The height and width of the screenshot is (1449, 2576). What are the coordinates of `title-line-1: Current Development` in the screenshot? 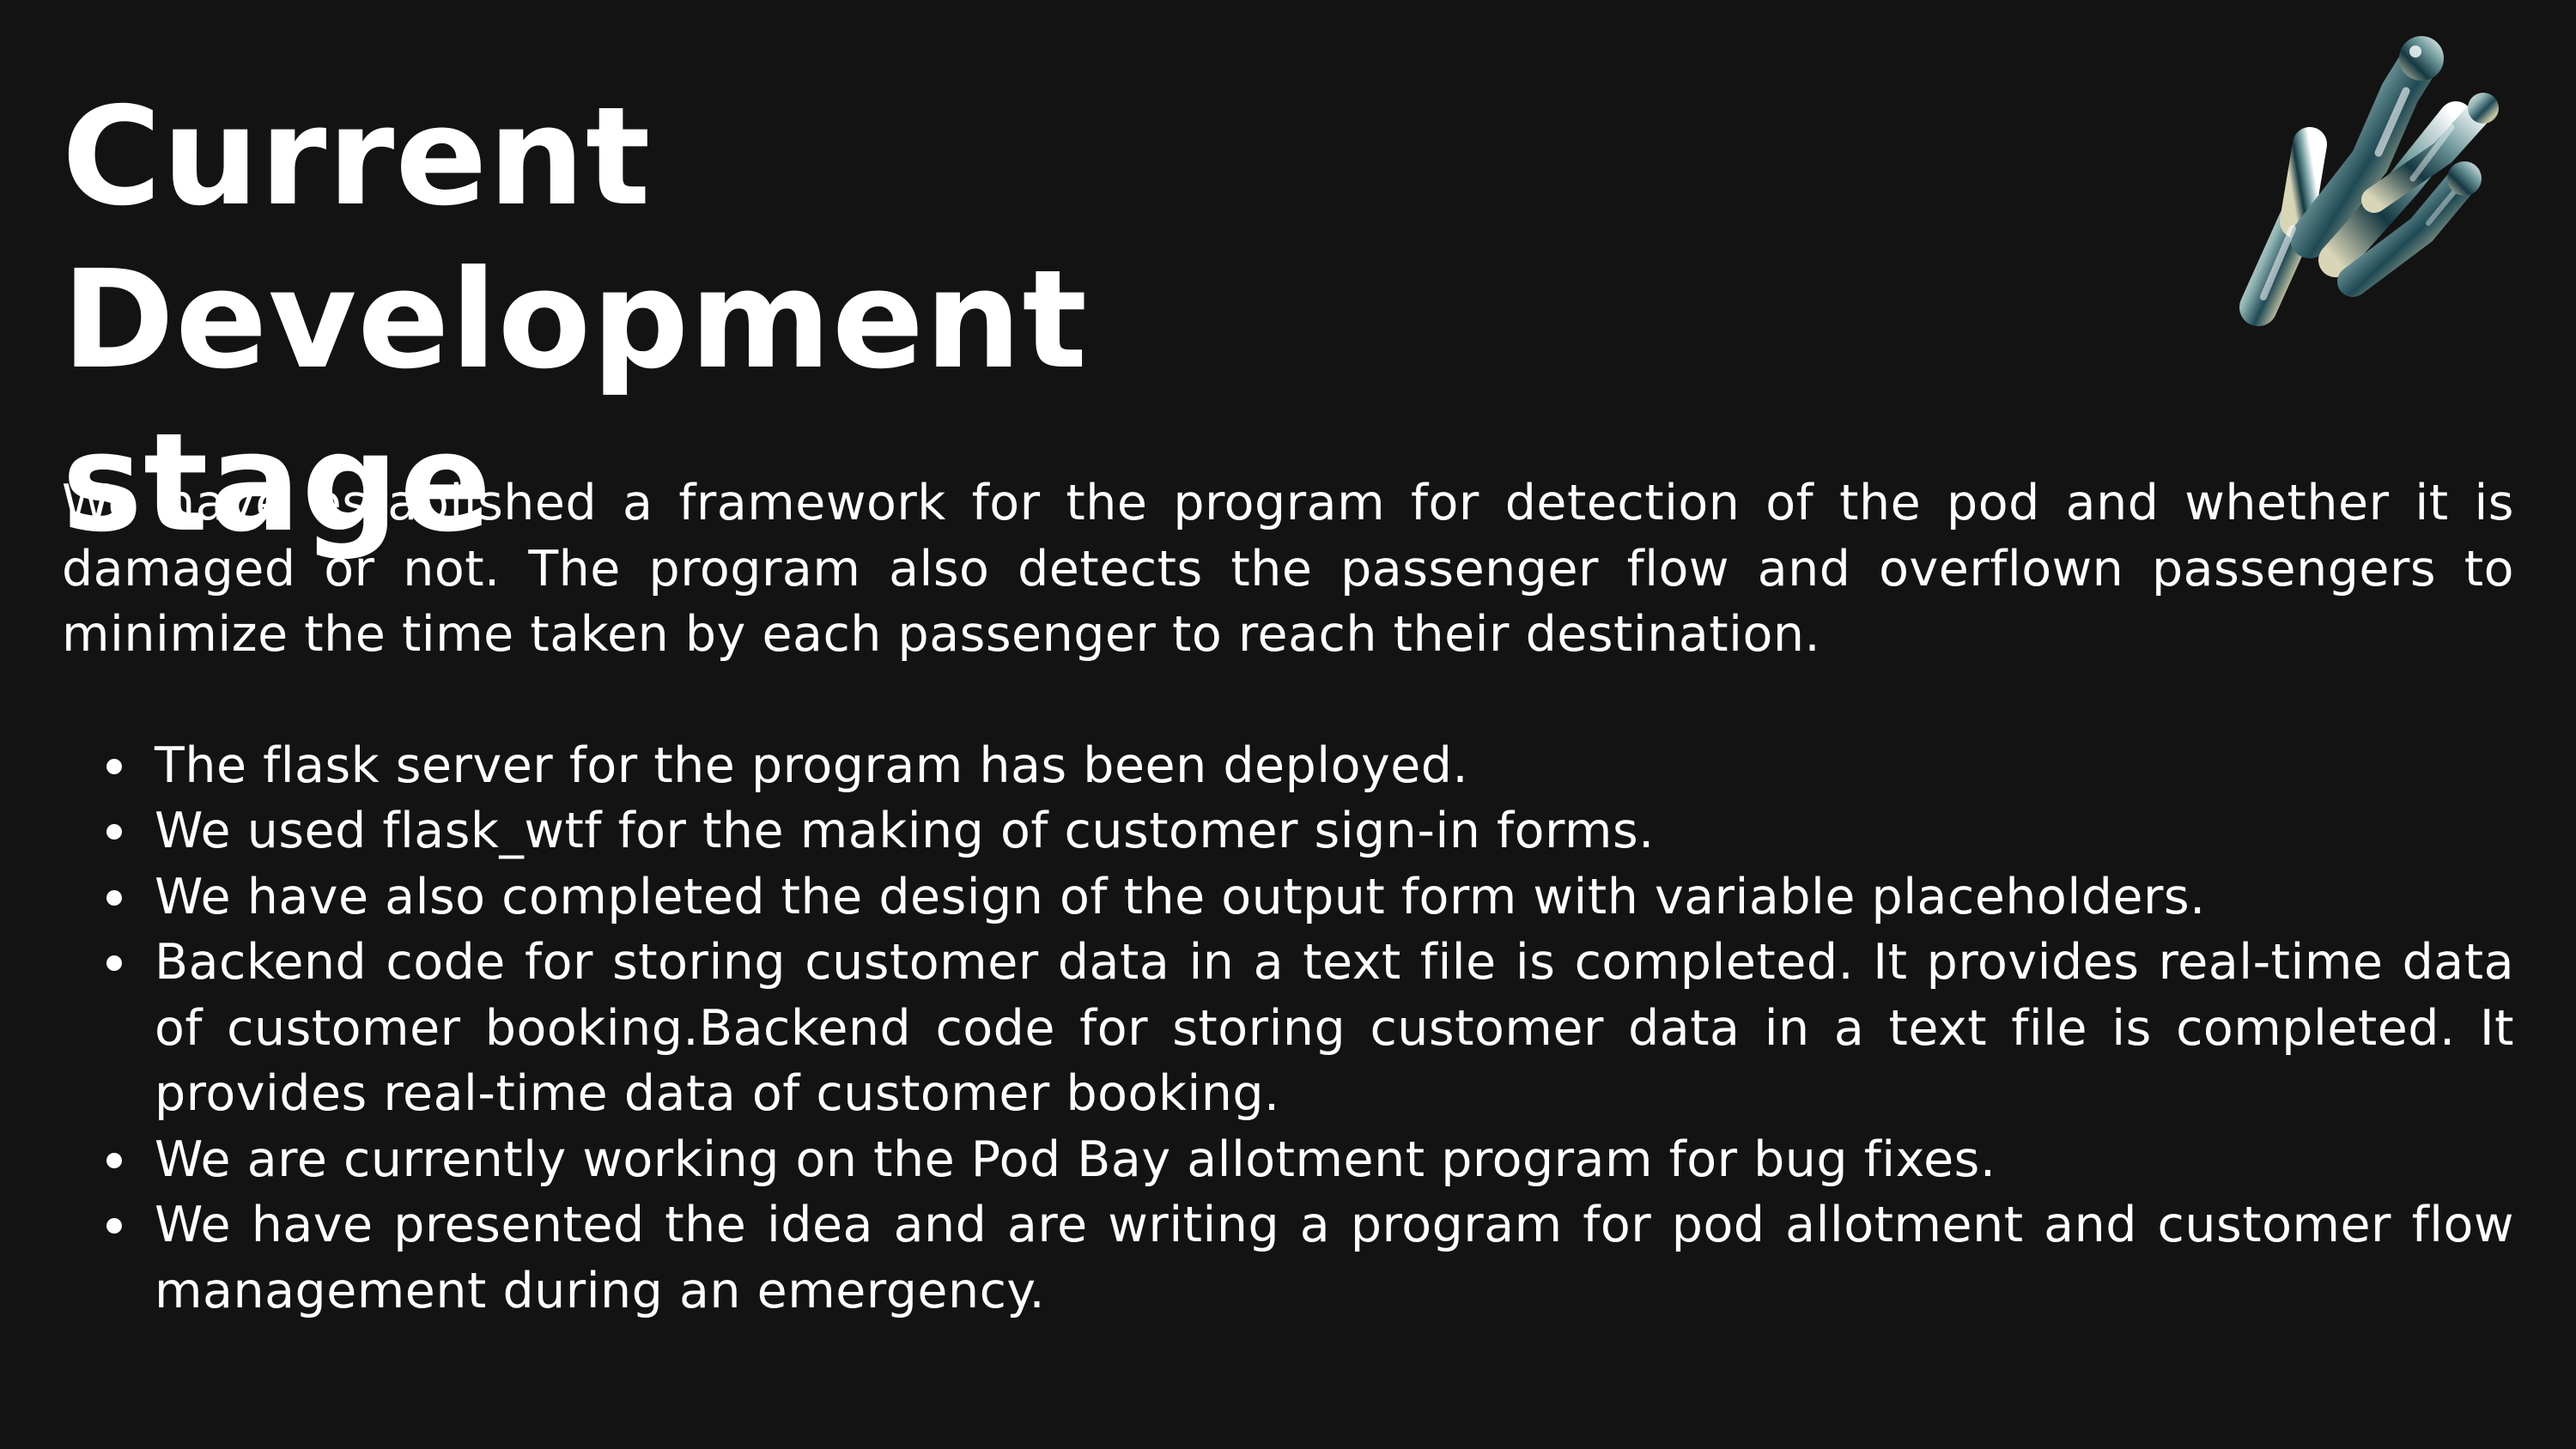 It's located at (576, 238).